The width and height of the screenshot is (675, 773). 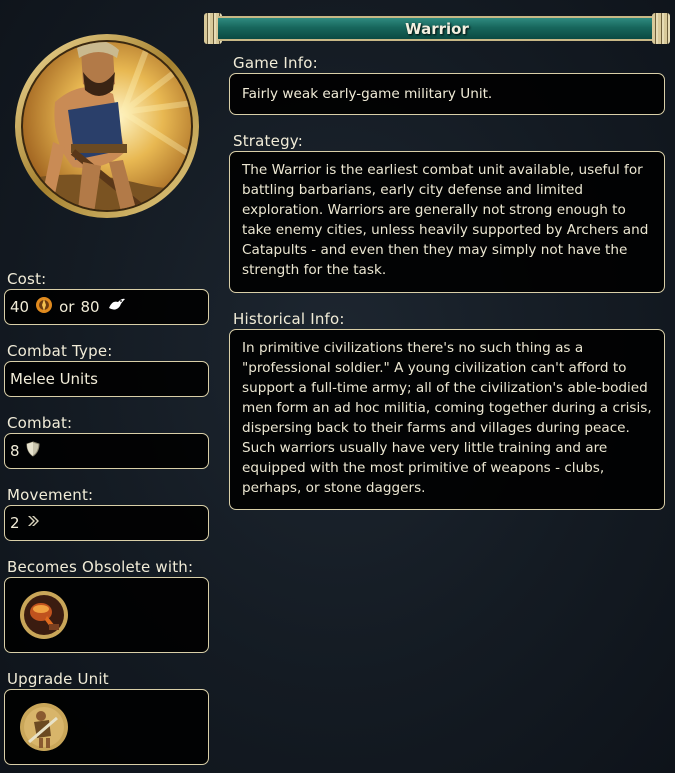 I want to click on warrior-portrait, so click(x=107, y=126).